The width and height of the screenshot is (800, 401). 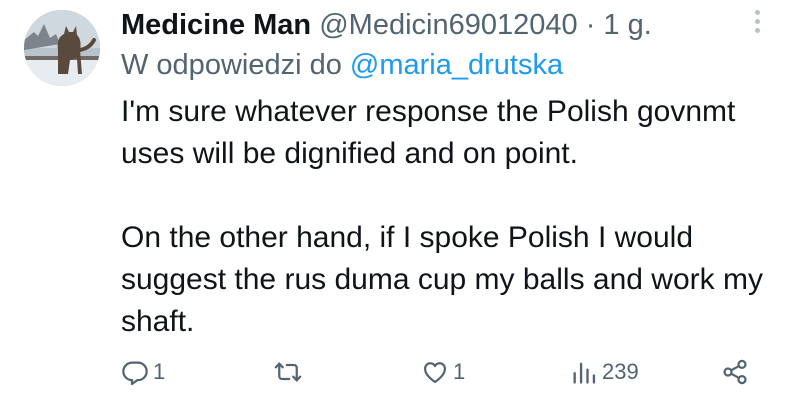 I want to click on action-bar: 1 1 239, so click(x=441, y=372).